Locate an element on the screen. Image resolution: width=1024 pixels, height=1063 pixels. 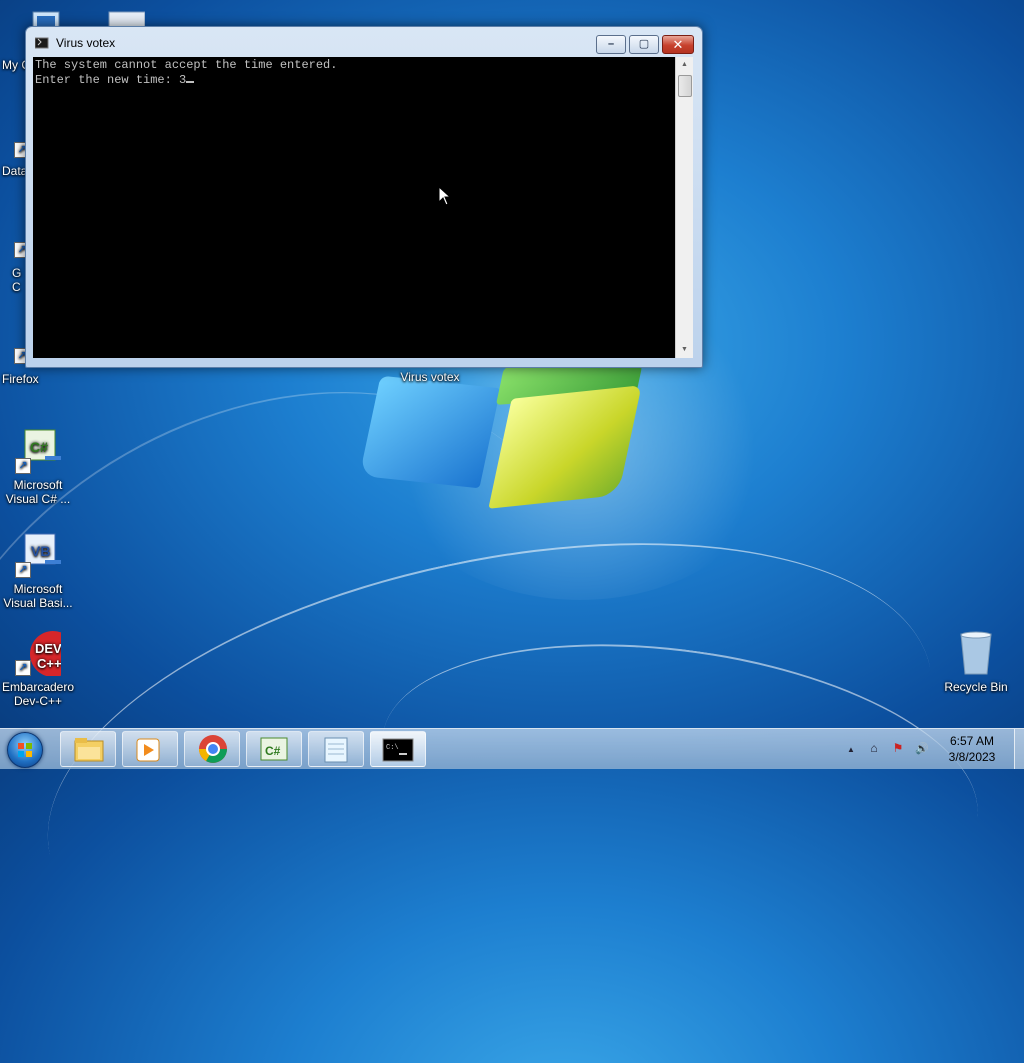
volume-icon: 🔊 is located at coordinates (922, 749).